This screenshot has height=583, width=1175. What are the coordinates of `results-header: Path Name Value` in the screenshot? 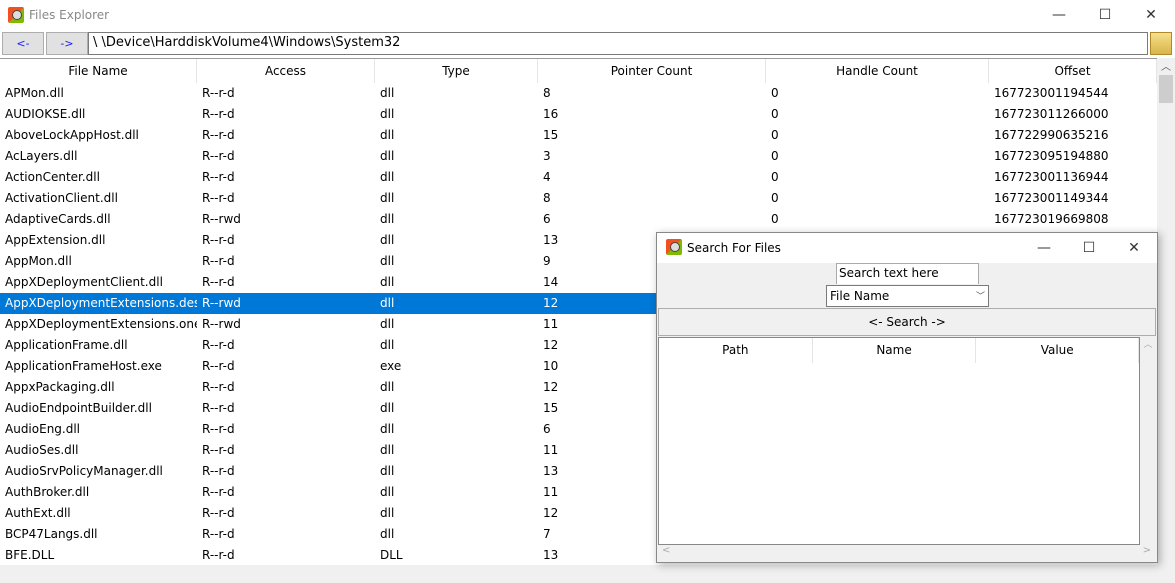 It's located at (899, 350).